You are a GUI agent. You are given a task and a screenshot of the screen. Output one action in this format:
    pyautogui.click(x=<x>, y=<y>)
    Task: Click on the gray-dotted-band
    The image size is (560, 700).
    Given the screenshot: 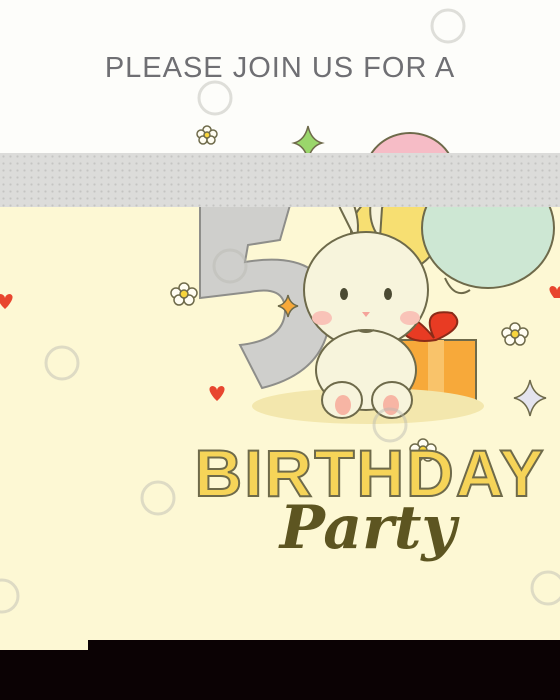 What is the action you would take?
    pyautogui.click(x=280, y=180)
    